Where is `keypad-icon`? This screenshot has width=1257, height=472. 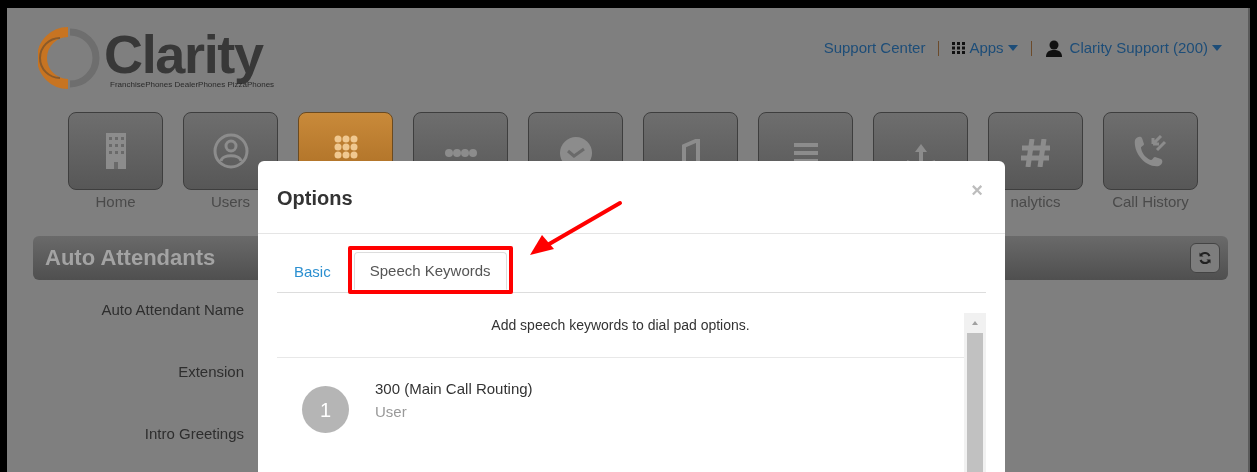
keypad-icon is located at coordinates (345, 147).